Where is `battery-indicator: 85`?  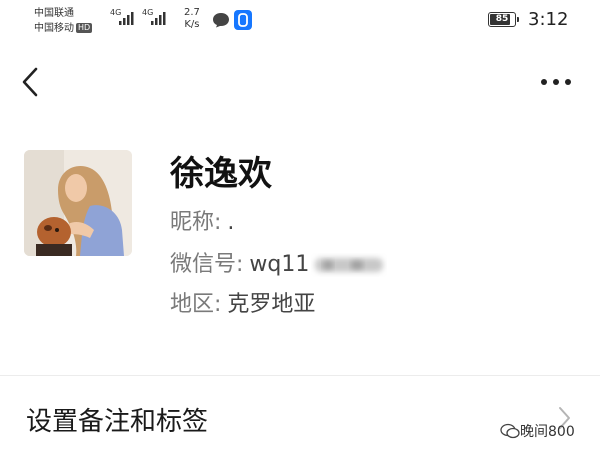
battery-indicator: 85 is located at coordinates (503, 19).